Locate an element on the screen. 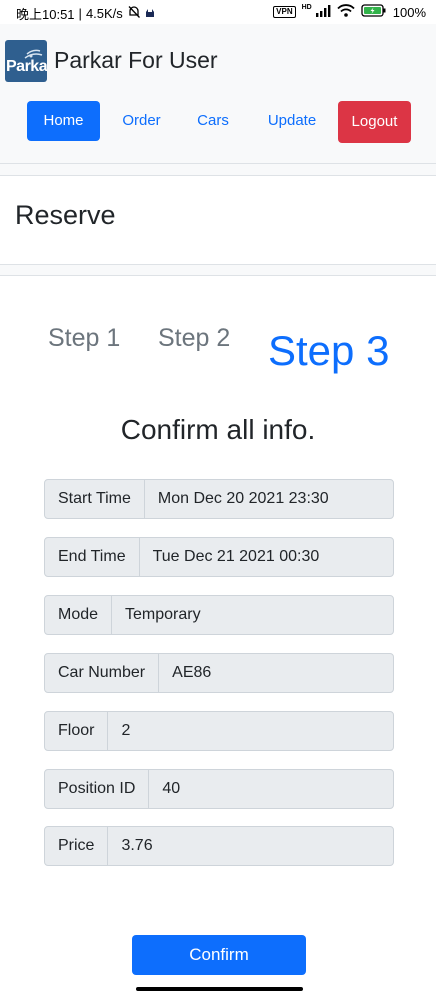  info-value: Mon Dec 20 2021 23:30 is located at coordinates (243, 498).